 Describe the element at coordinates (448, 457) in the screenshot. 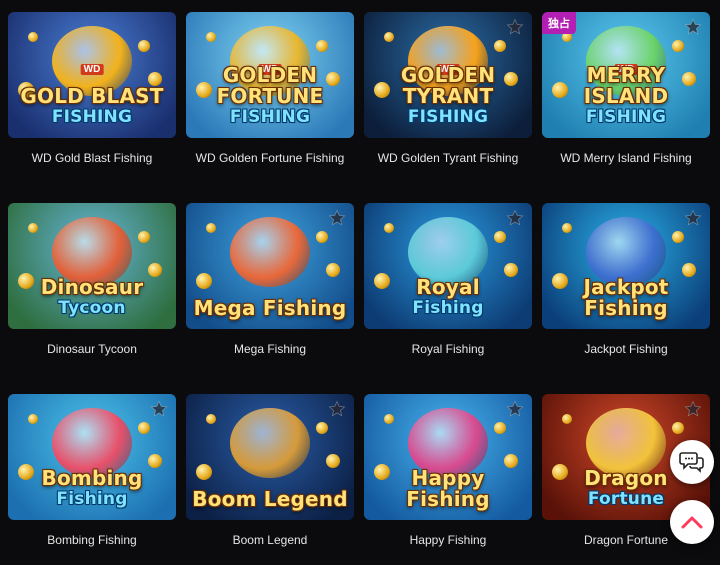

I see `game-thumbnail: Happy Fishing` at that location.